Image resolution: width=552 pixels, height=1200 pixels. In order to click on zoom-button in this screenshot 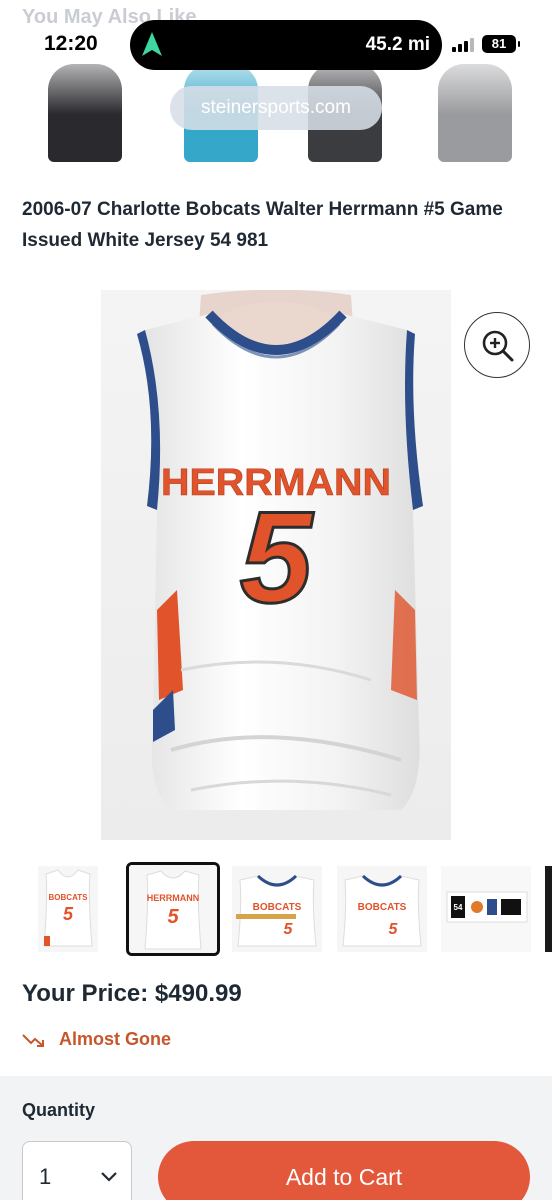, I will do `click(497, 345)`.